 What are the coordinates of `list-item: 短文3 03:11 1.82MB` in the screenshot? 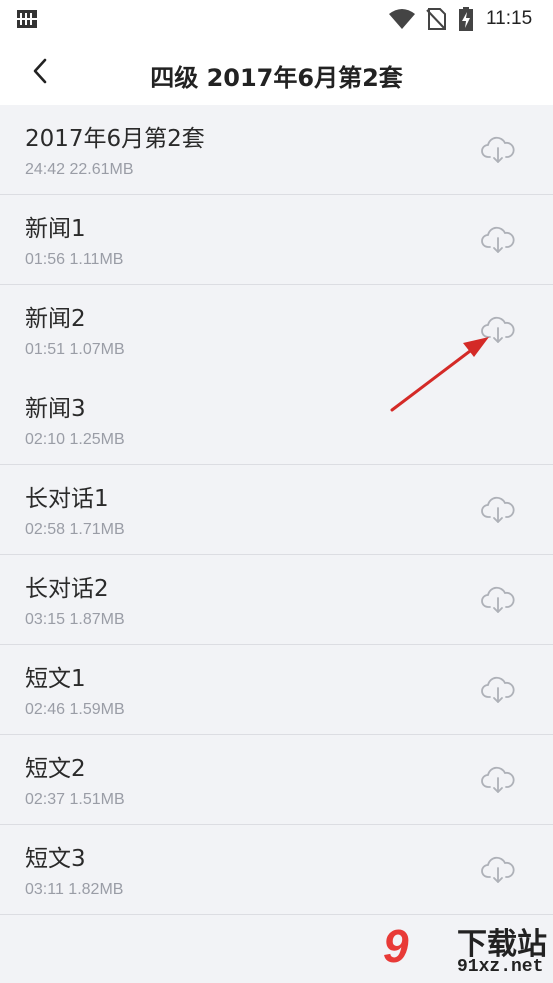 It's located at (276, 870).